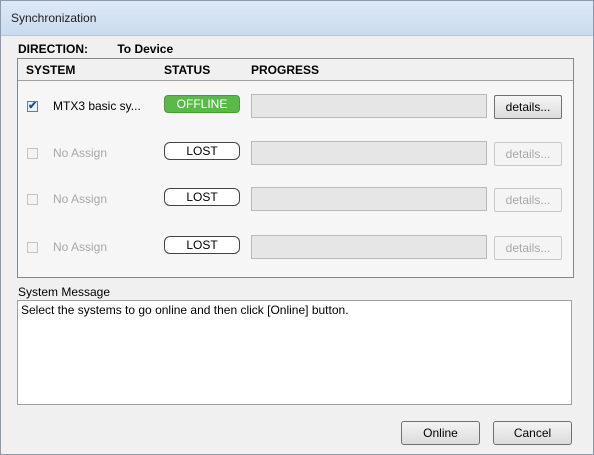 The height and width of the screenshot is (455, 594). What do you see at coordinates (285, 70) in the screenshot?
I see `column-header-progress: PROGRESS` at bounding box center [285, 70].